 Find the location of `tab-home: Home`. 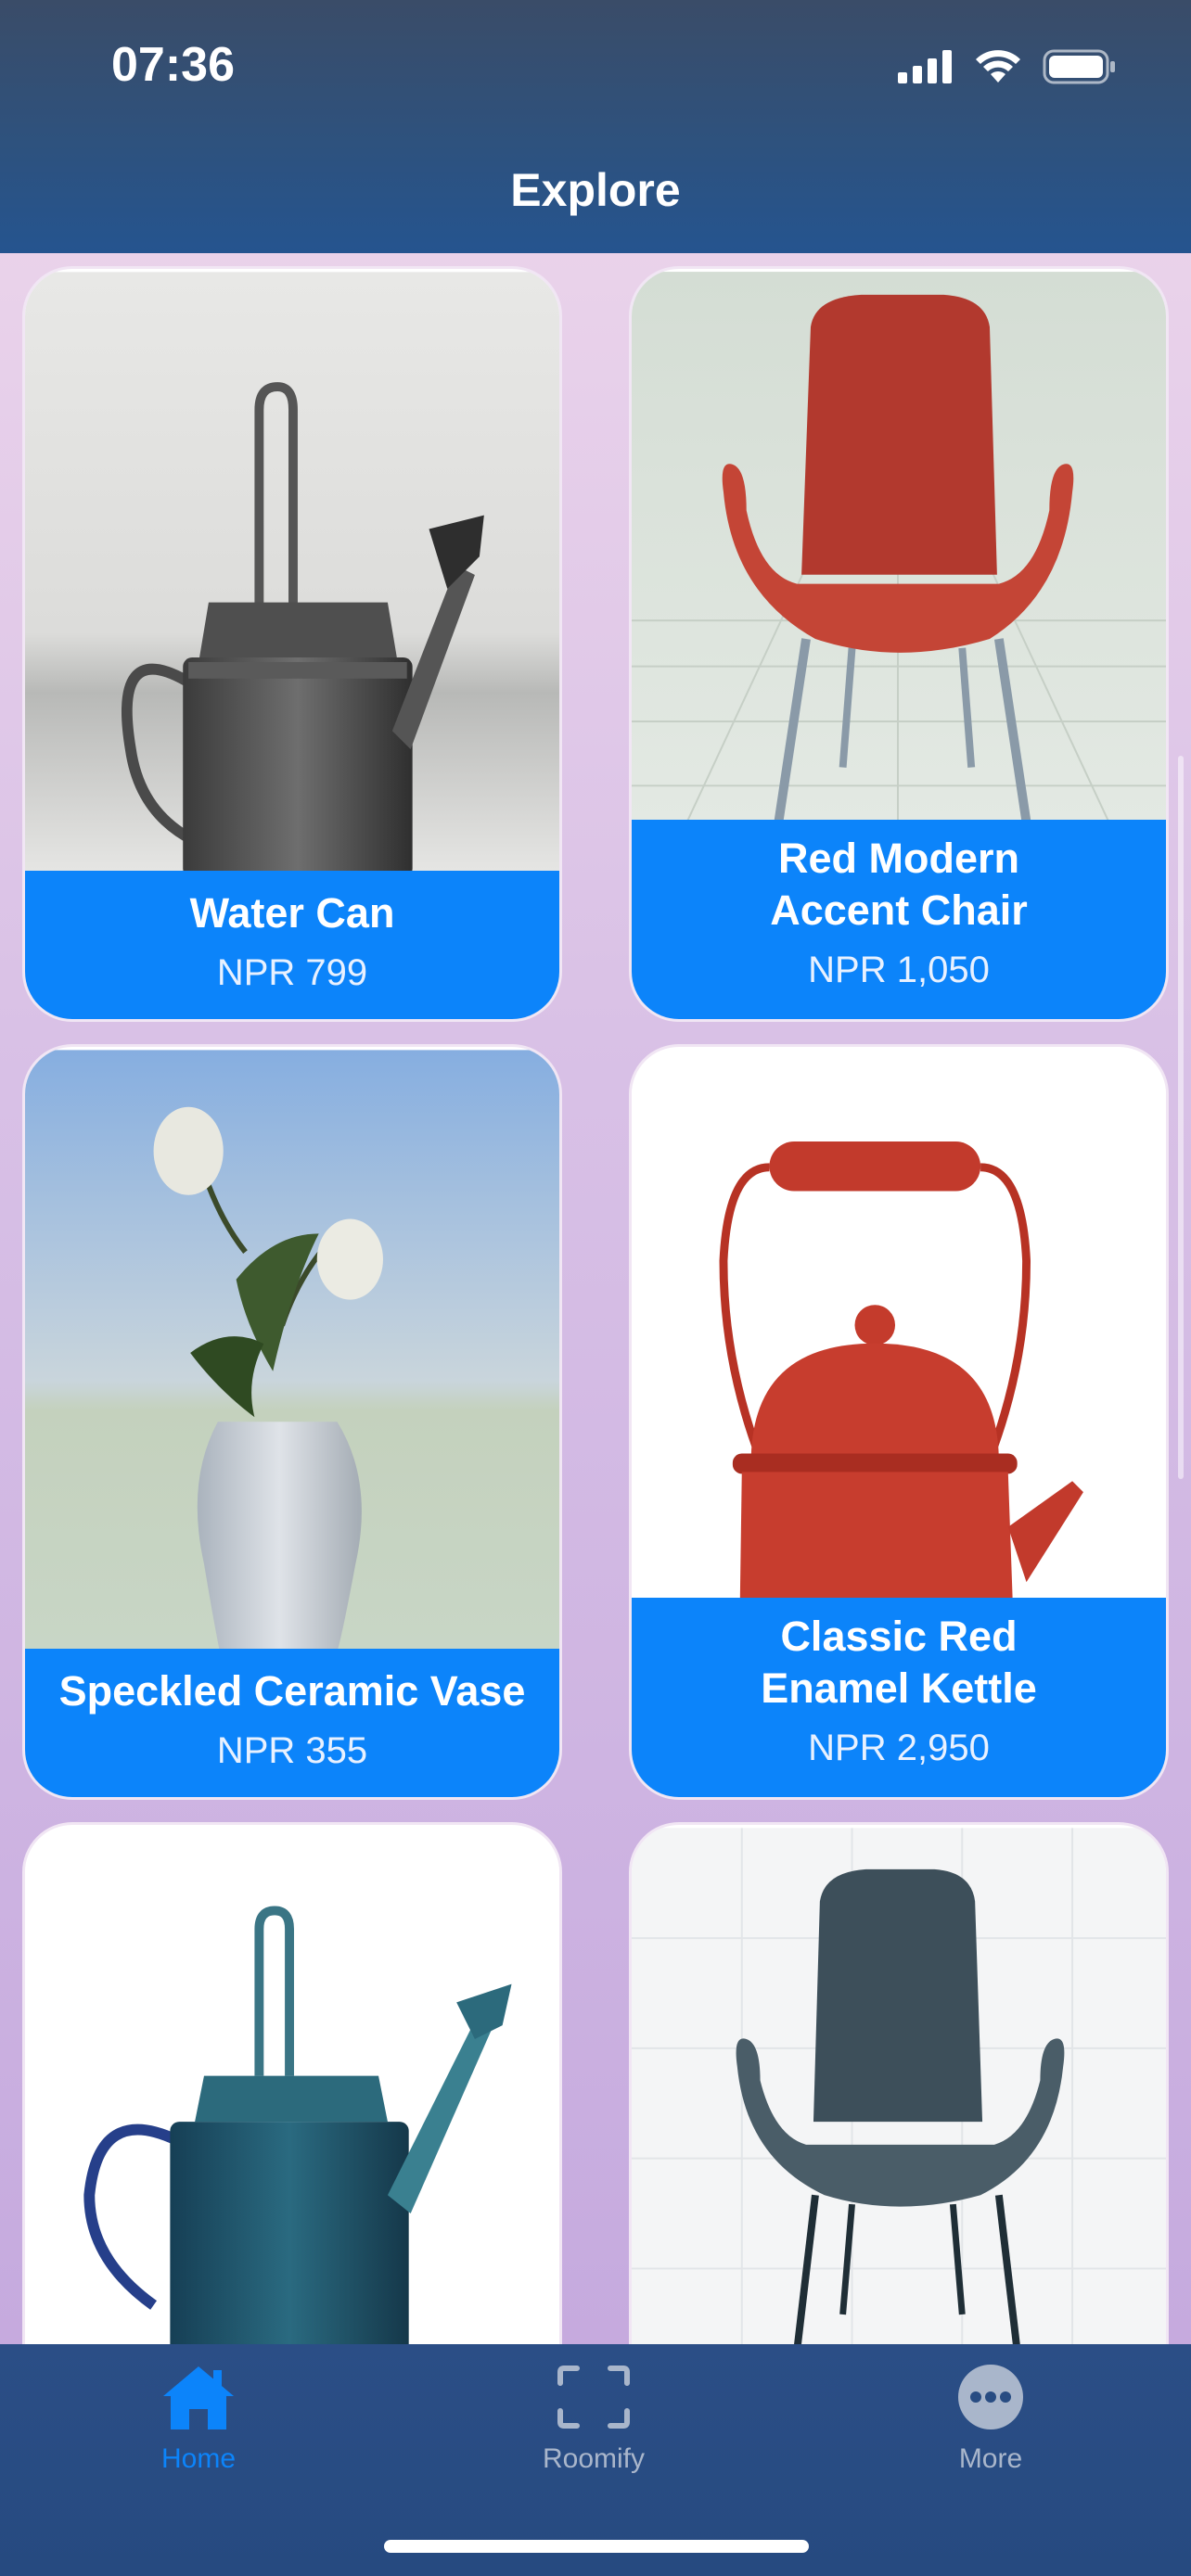

tab-home: Home is located at coordinates (198, 2409).